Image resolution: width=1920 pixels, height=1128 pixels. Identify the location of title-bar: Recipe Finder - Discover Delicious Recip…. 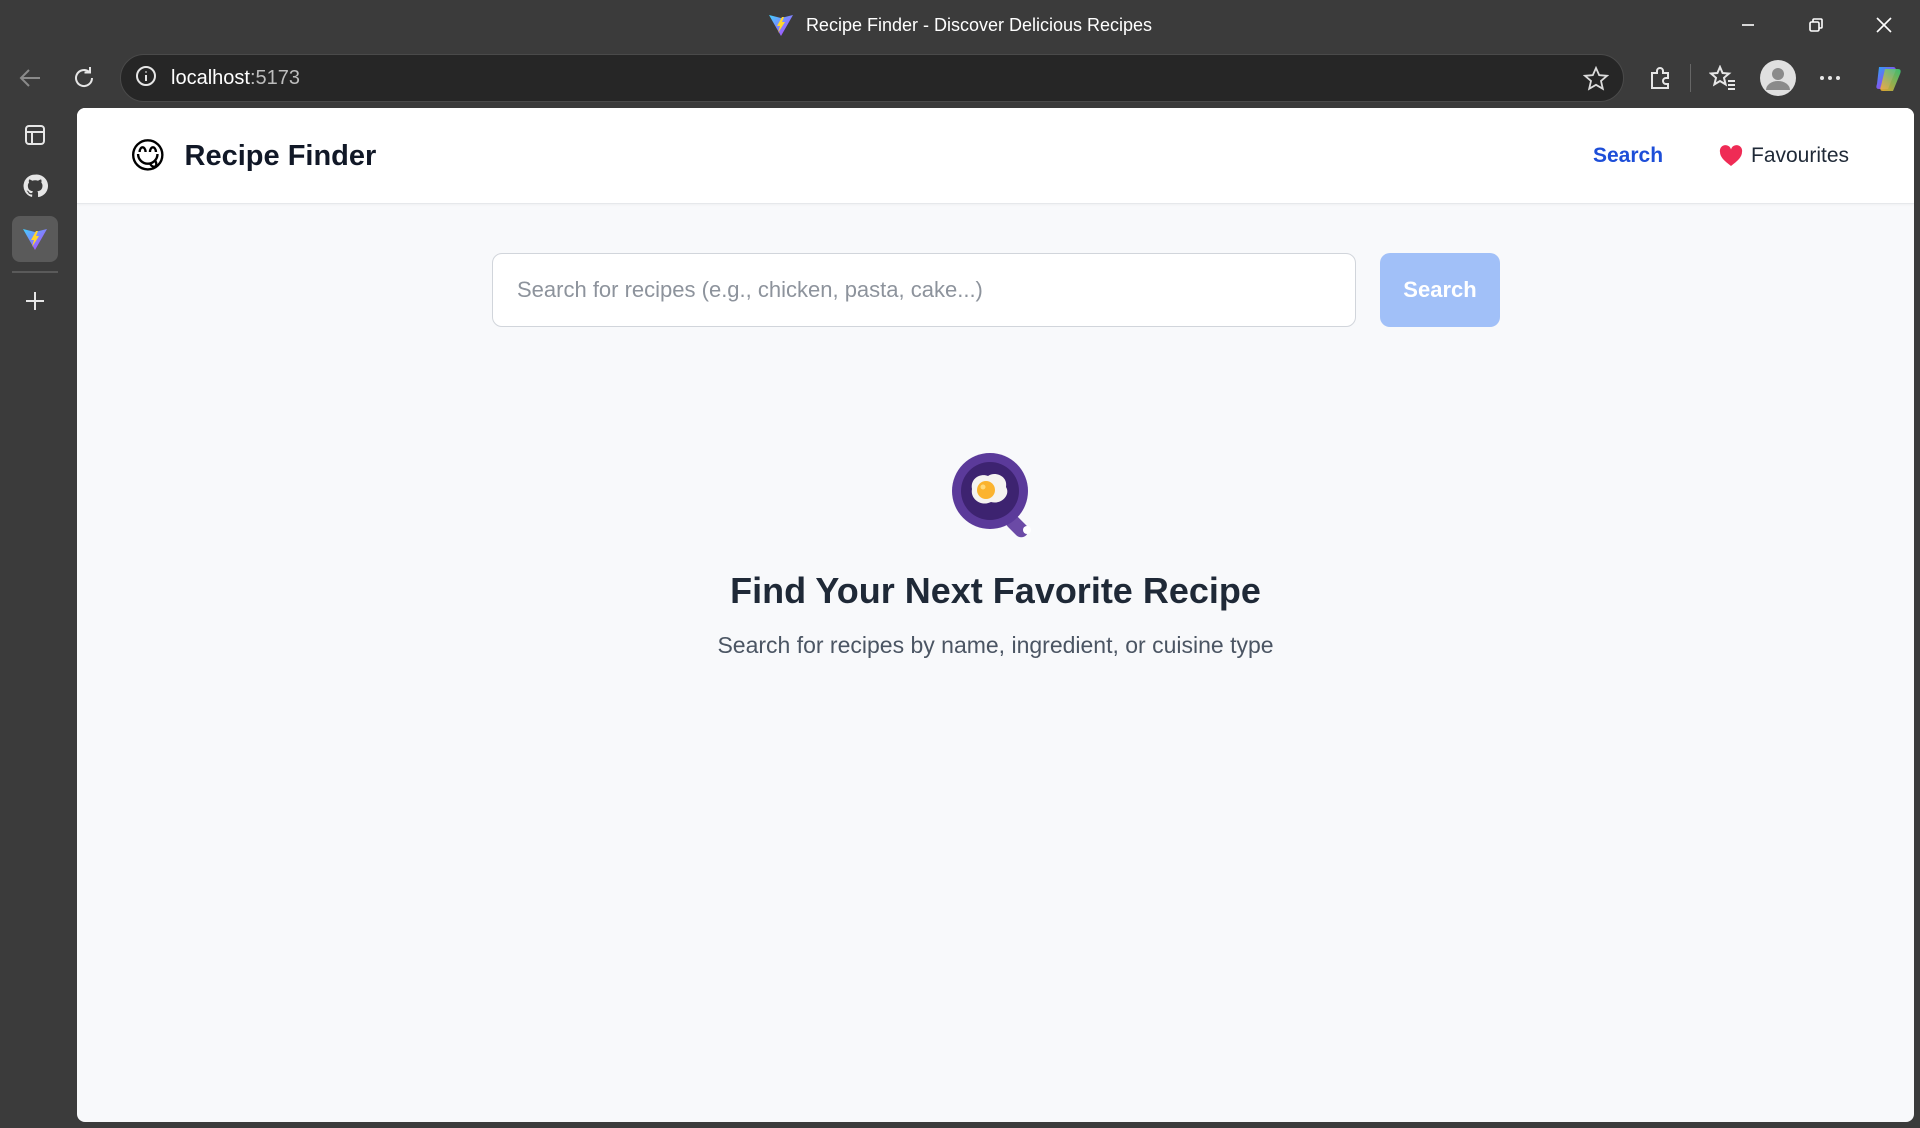
(960, 25).